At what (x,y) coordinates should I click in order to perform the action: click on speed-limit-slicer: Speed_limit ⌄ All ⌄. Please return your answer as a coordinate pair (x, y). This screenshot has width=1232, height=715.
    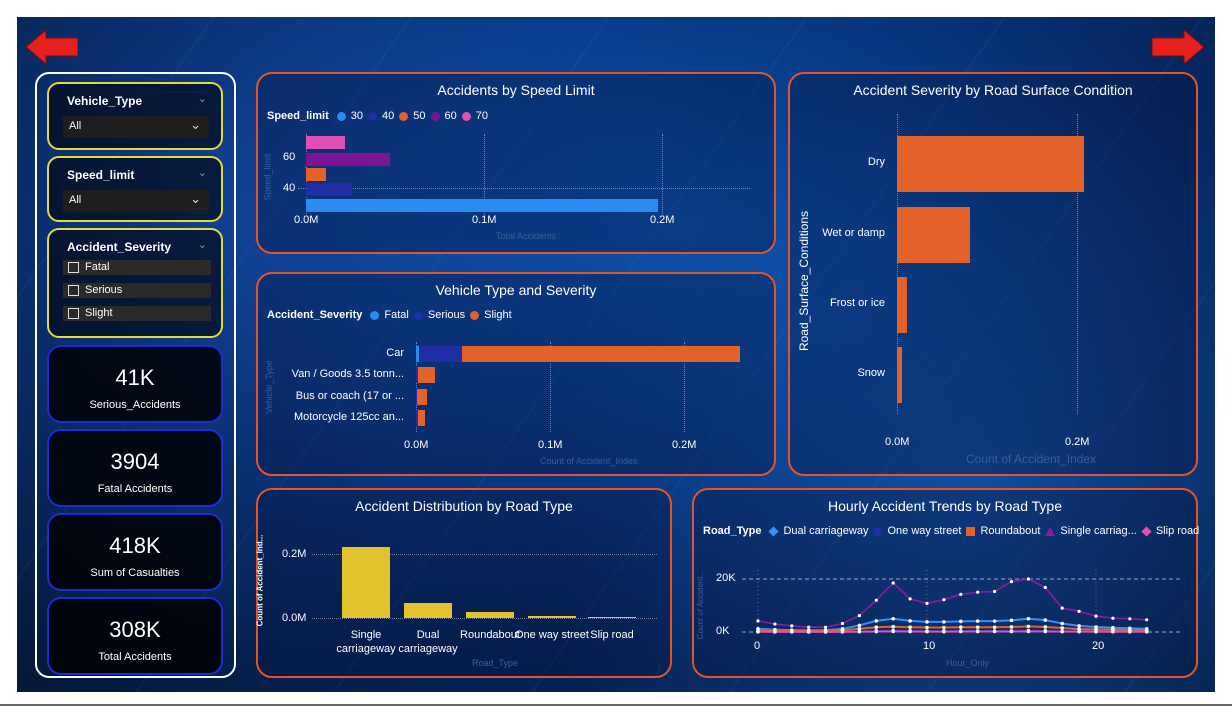
    Looking at the image, I should click on (135, 189).